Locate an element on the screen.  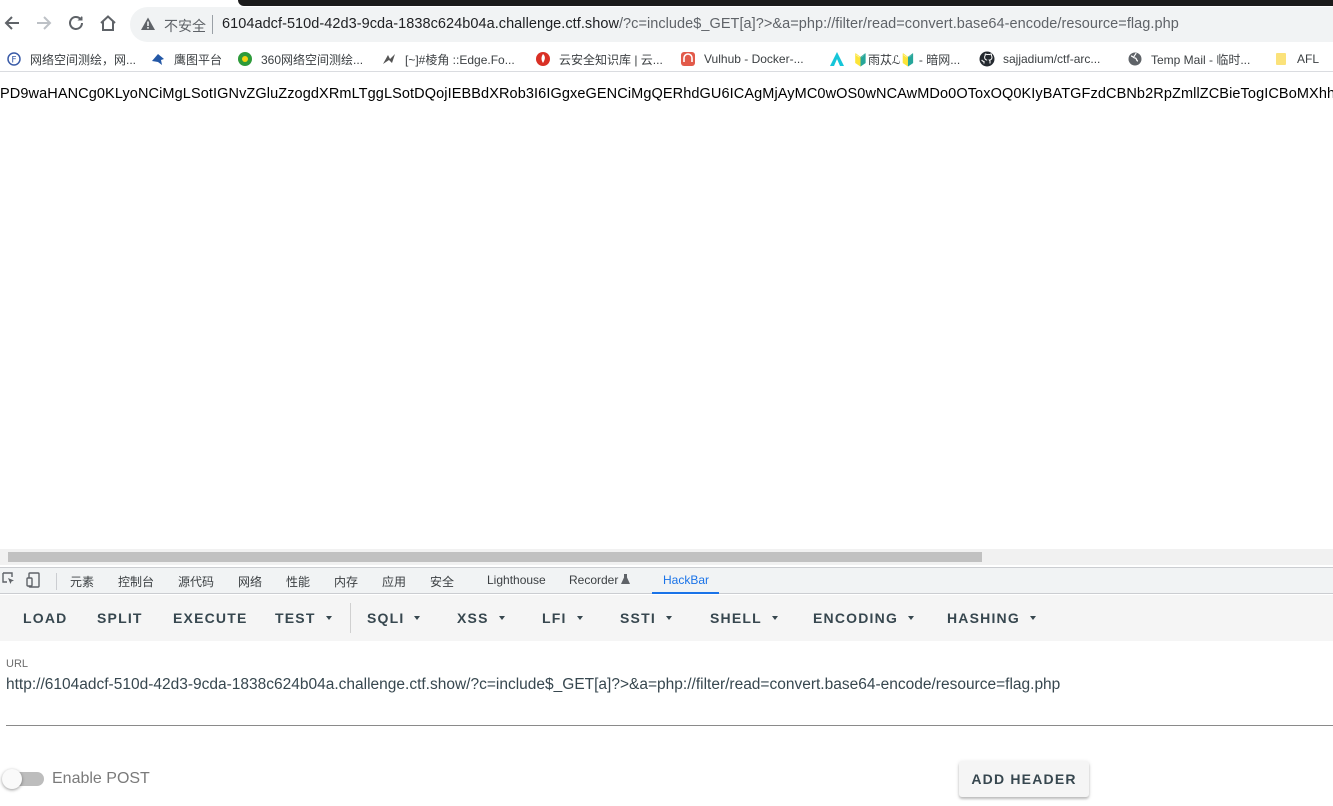
lfi-dropdown-label: LFI is located at coordinates (554, 618).